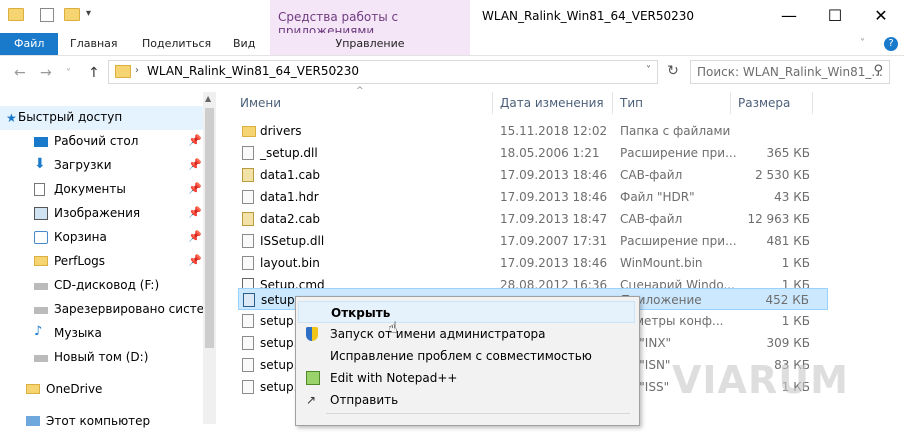  Describe the element at coordinates (90, 189) in the screenshot. I see `sidebar-item-label: Документы` at that location.